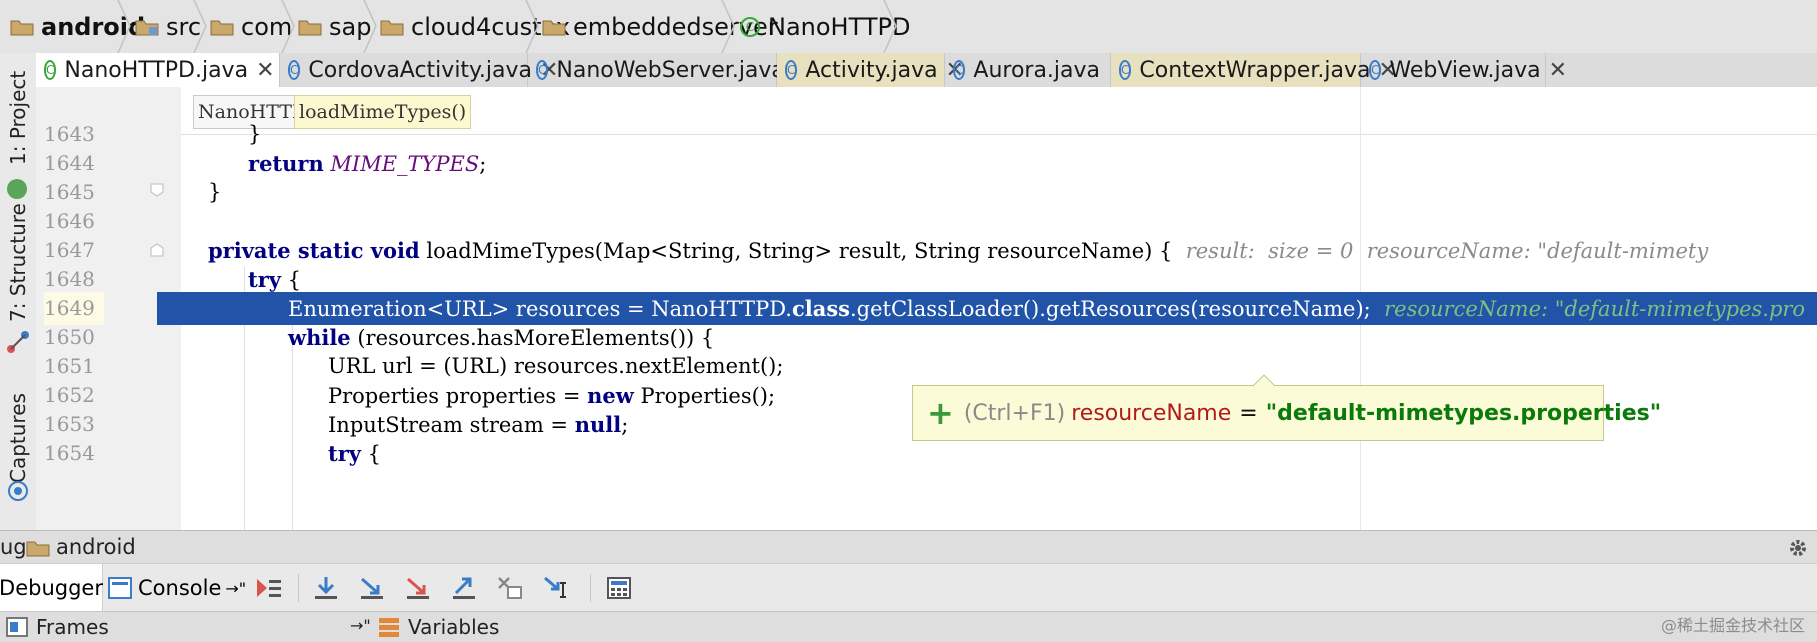  Describe the element at coordinates (1248, 413) in the screenshot. I see `equals-sign: =` at that location.